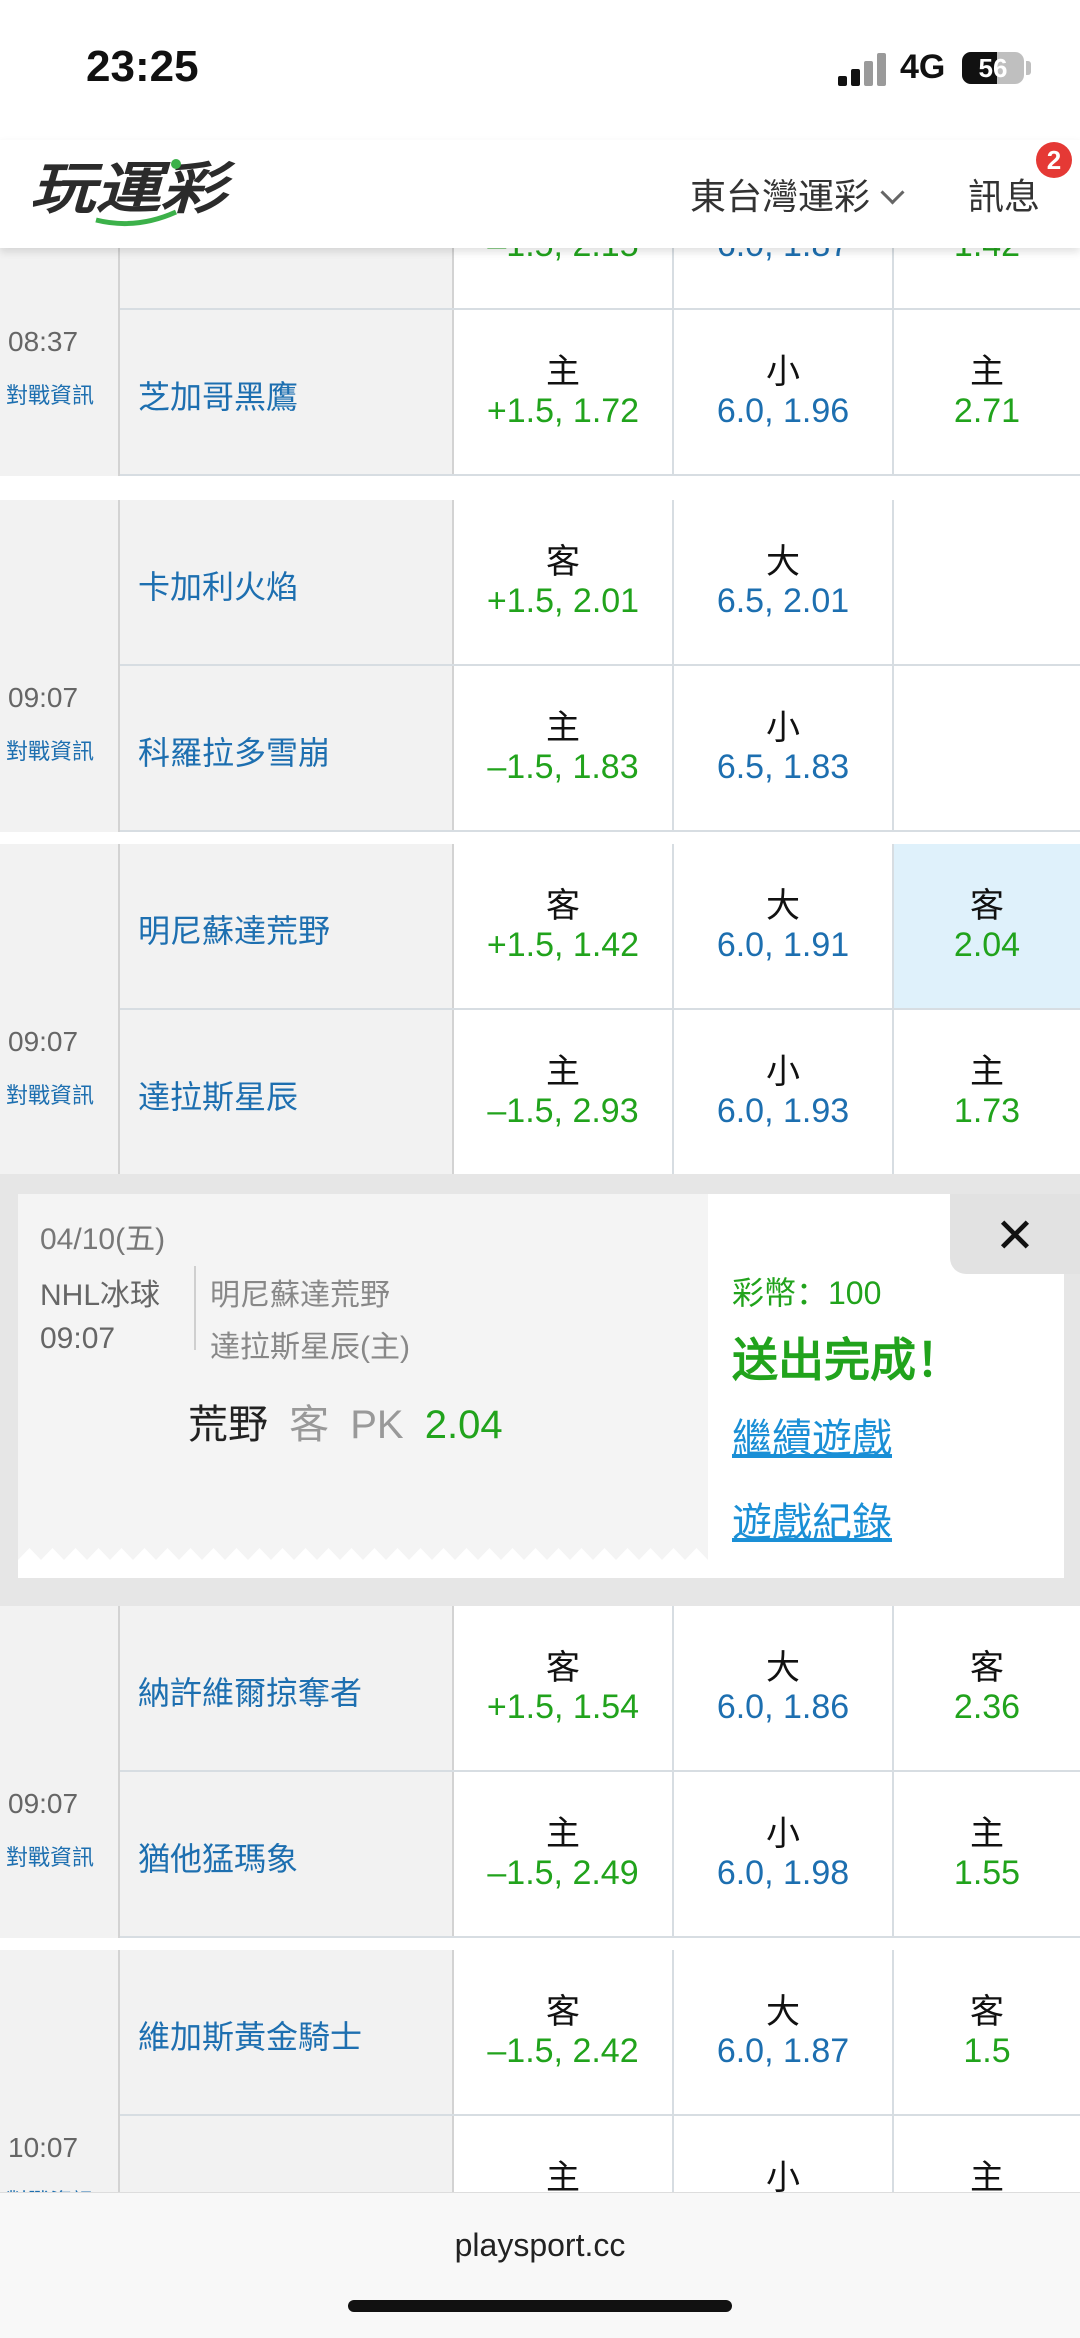 The image size is (1080, 2338). What do you see at coordinates (987, 278) in the screenshot?
I see `moneyline-odds-cell: 1.42` at bounding box center [987, 278].